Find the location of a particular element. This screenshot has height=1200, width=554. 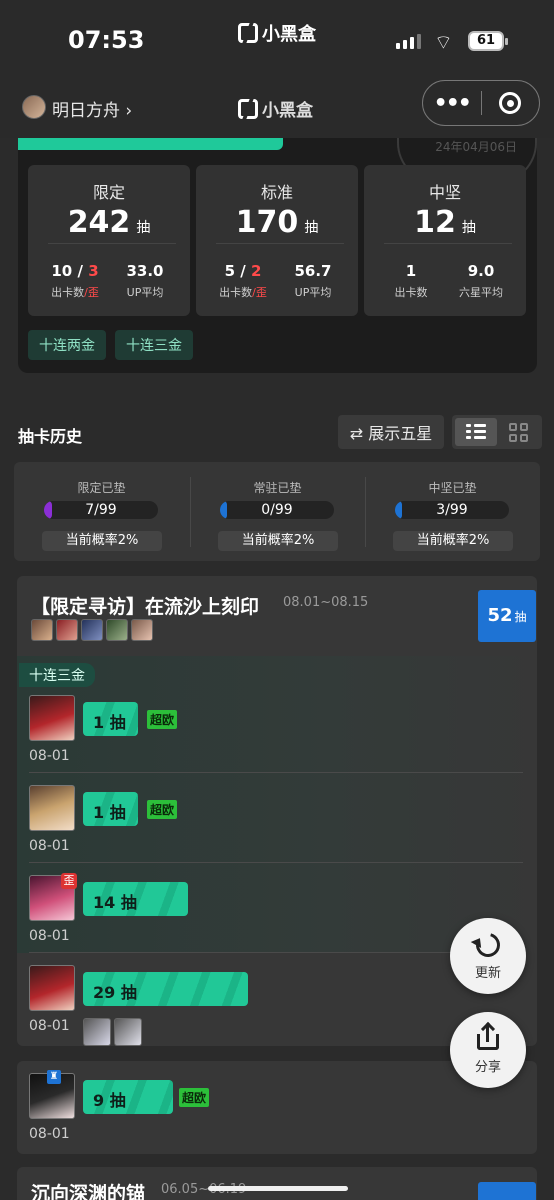

stat-box-standard: 标准 170 抽 5 / 2 出卡数/歪 56.7 UP平均 is located at coordinates (277, 240).